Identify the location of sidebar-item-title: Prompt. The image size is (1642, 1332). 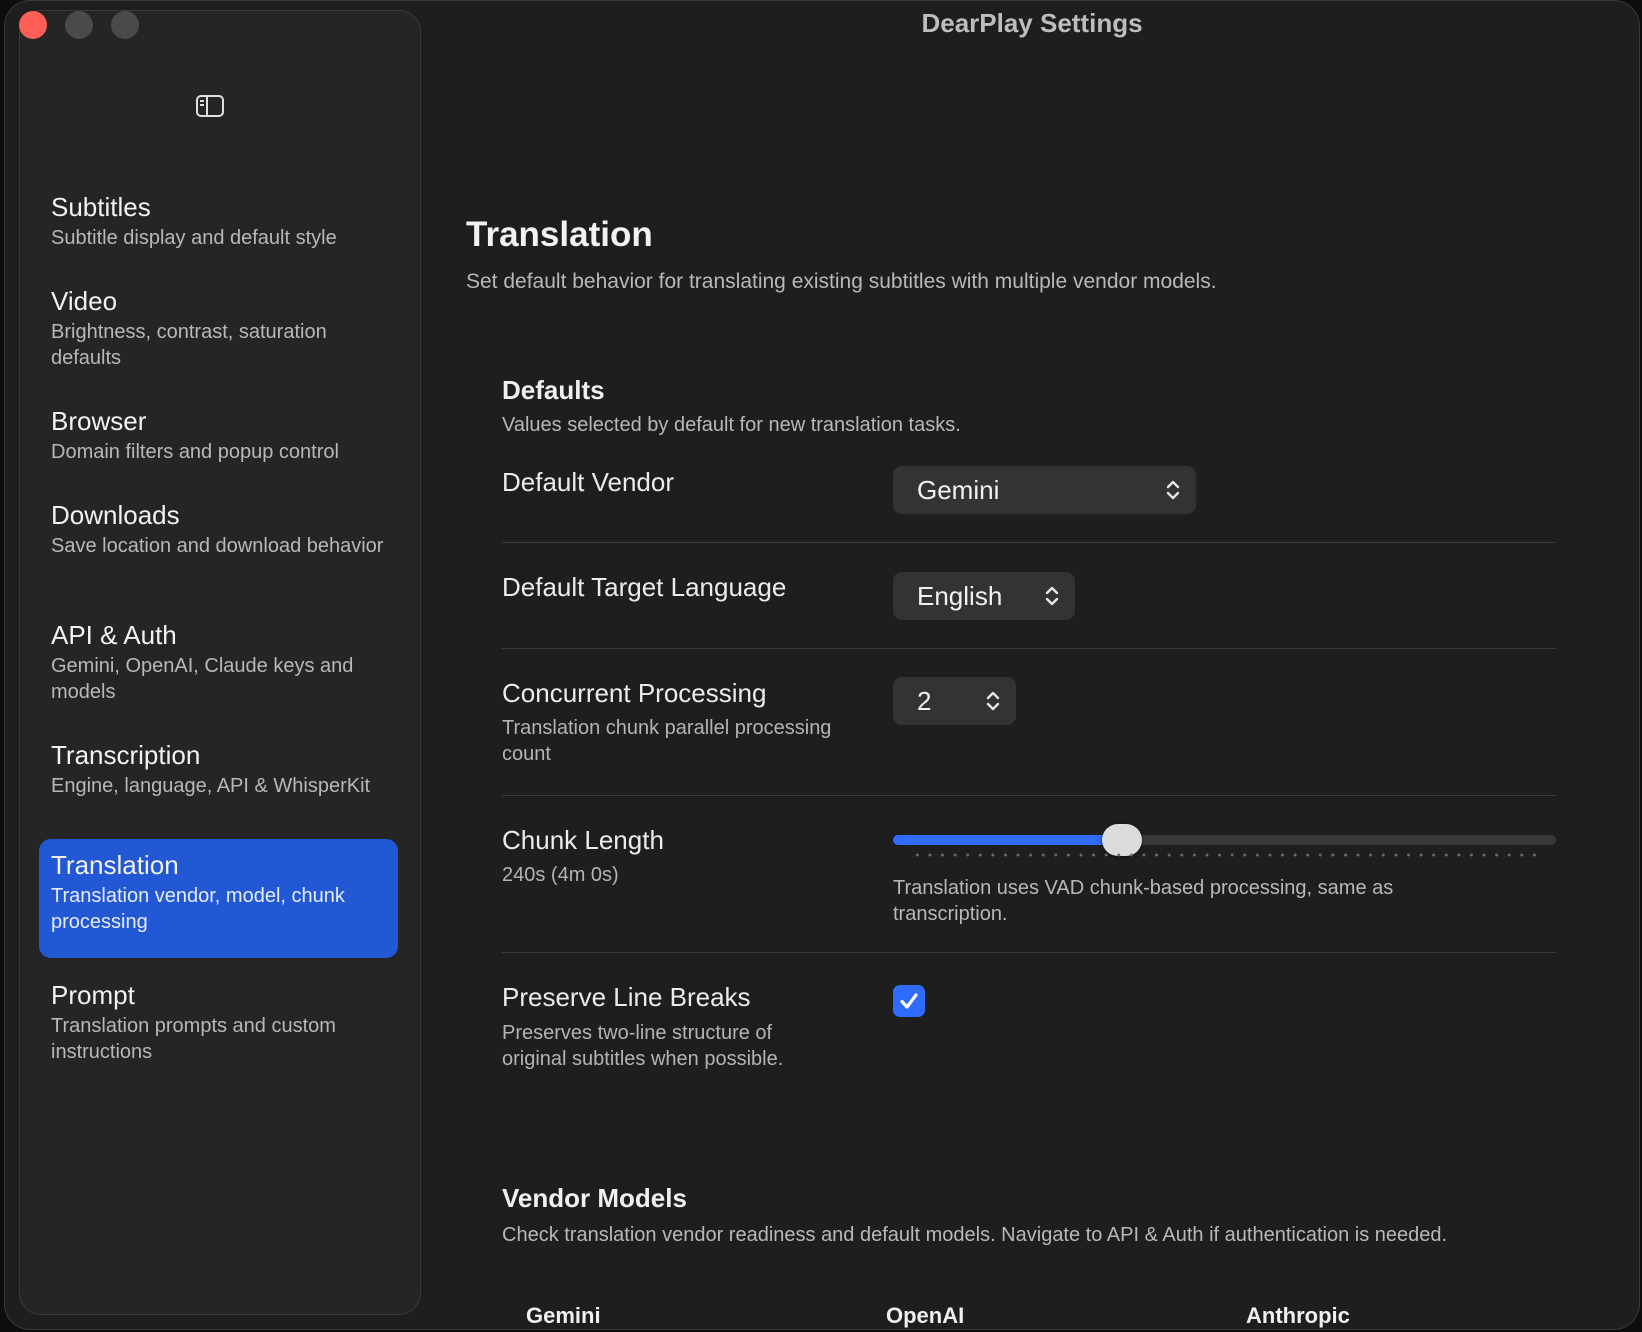
(93, 995).